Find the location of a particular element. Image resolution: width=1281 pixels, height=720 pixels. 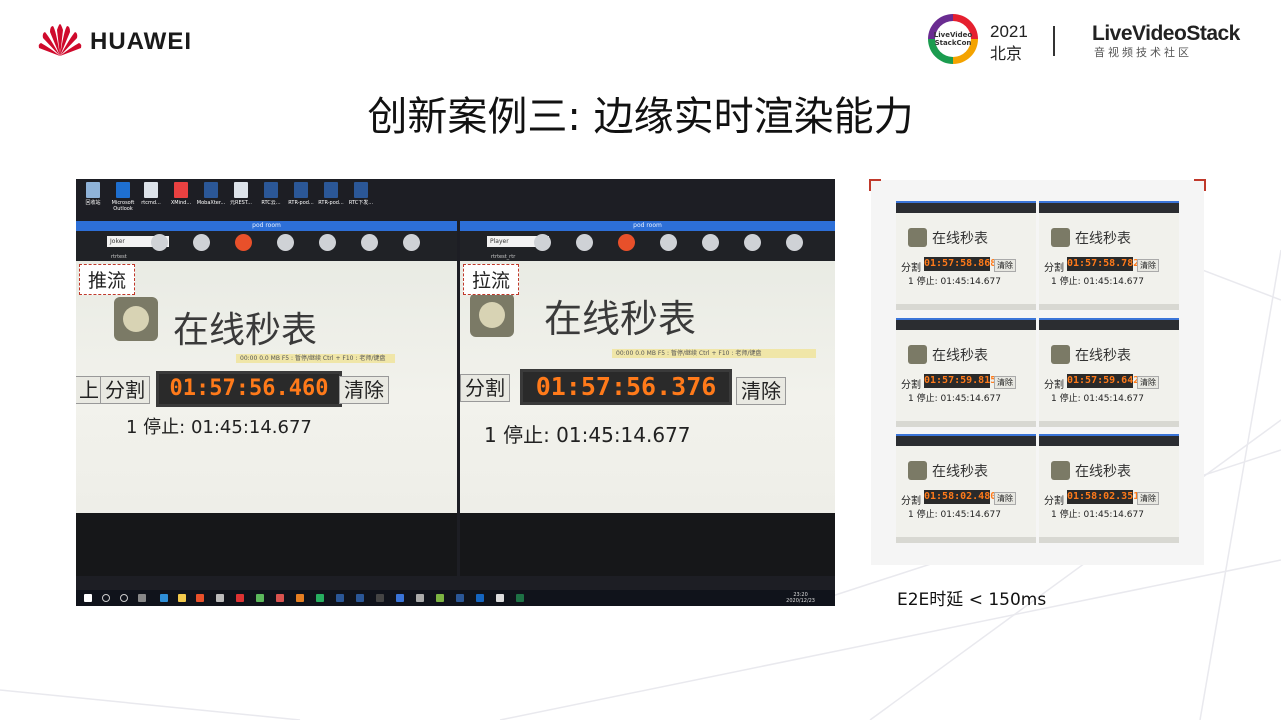

community-subtitle: 音视频技术社区 is located at coordinates (1143, 52).